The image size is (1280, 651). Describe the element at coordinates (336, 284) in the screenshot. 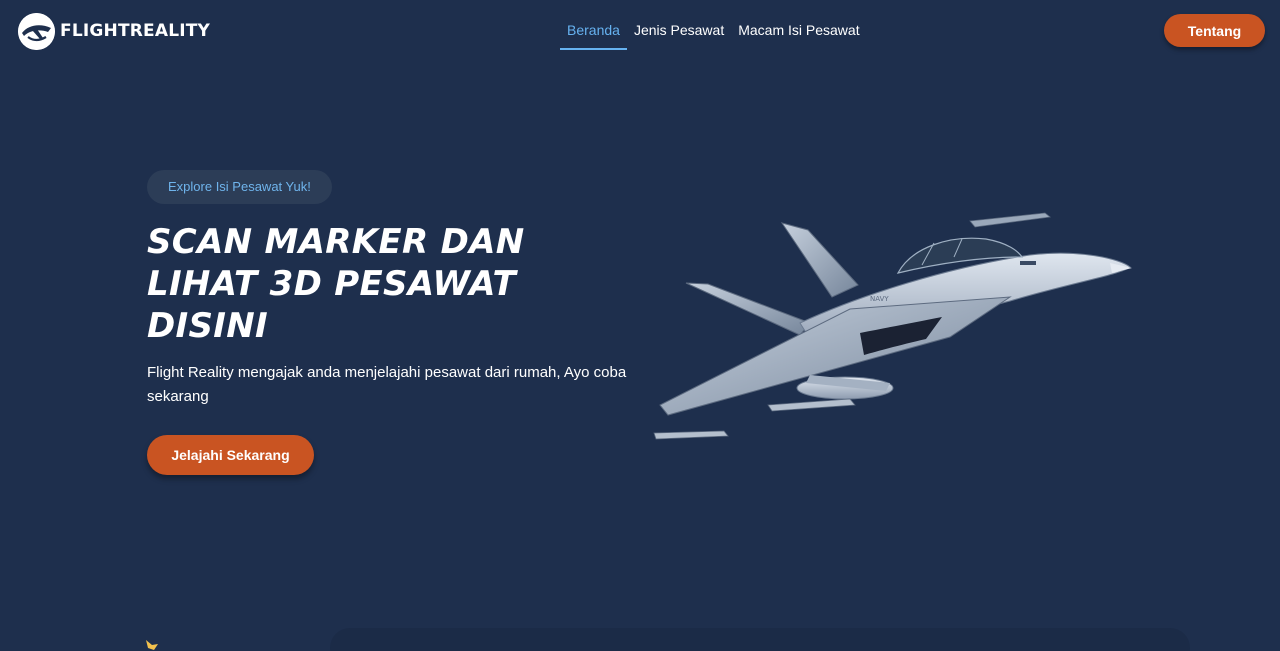

I see `hero-title: SCAN MARKER DAN LIHAT 3D PESAWAT DISINI` at that location.